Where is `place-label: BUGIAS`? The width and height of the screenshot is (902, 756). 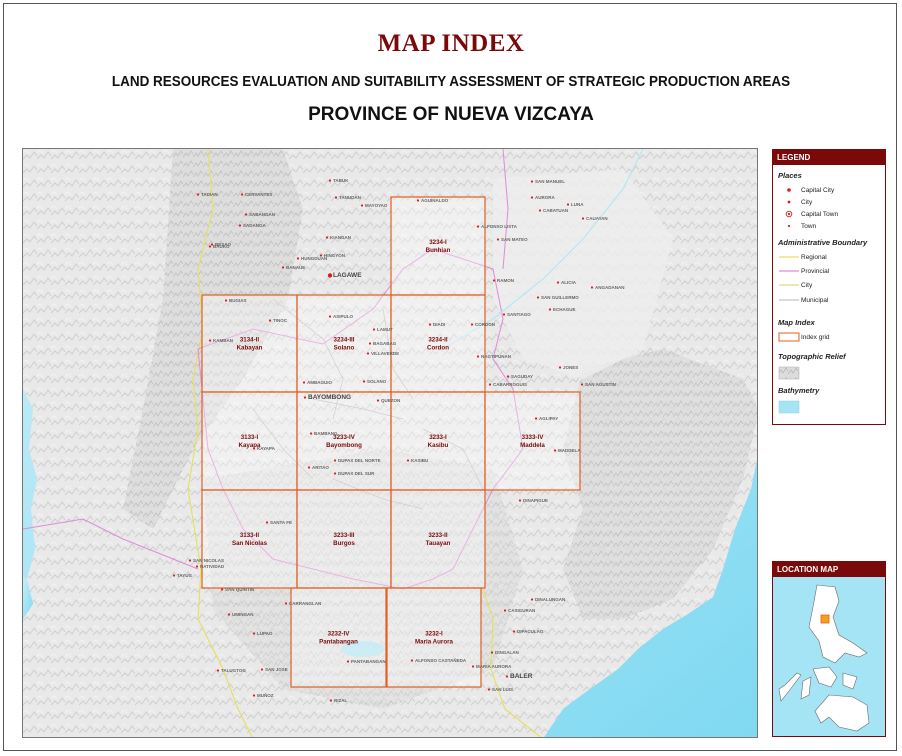
place-label: BUGIAS is located at coordinates (238, 300).